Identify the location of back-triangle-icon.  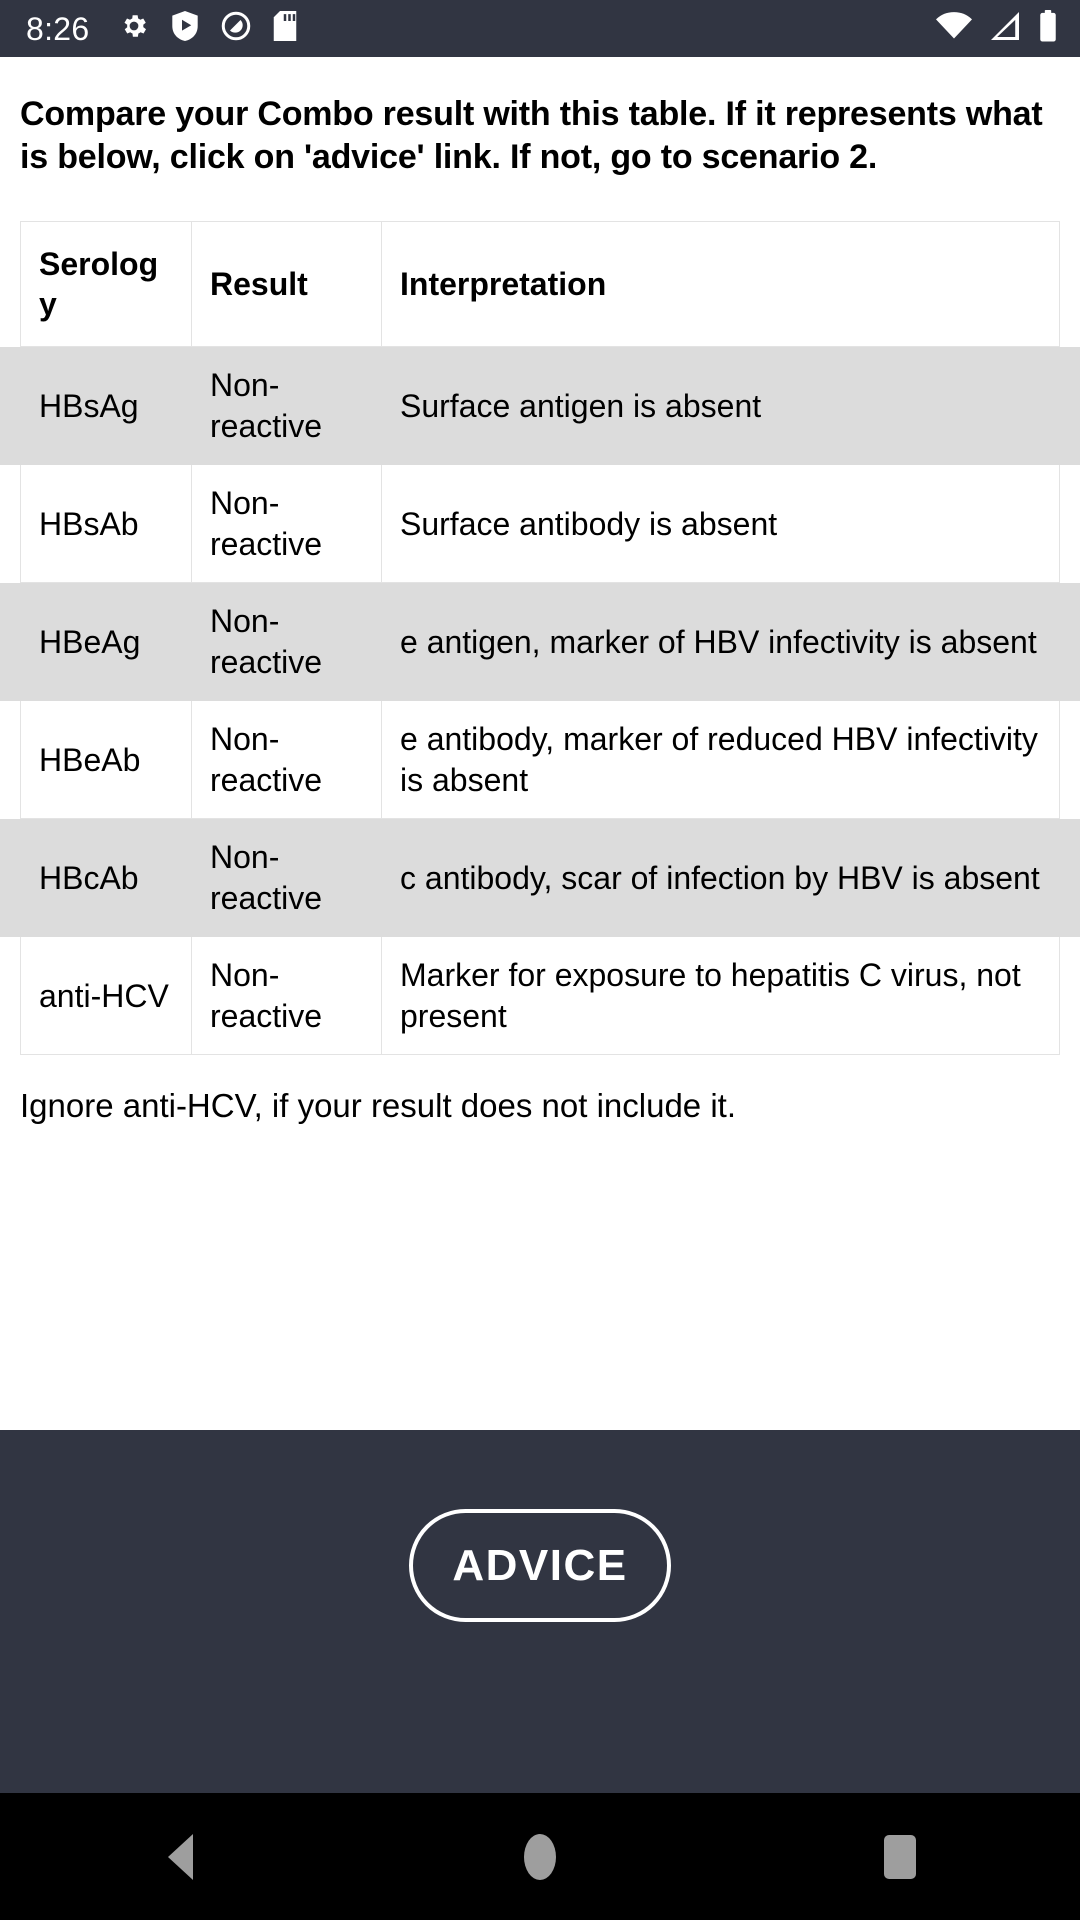
(180, 1856).